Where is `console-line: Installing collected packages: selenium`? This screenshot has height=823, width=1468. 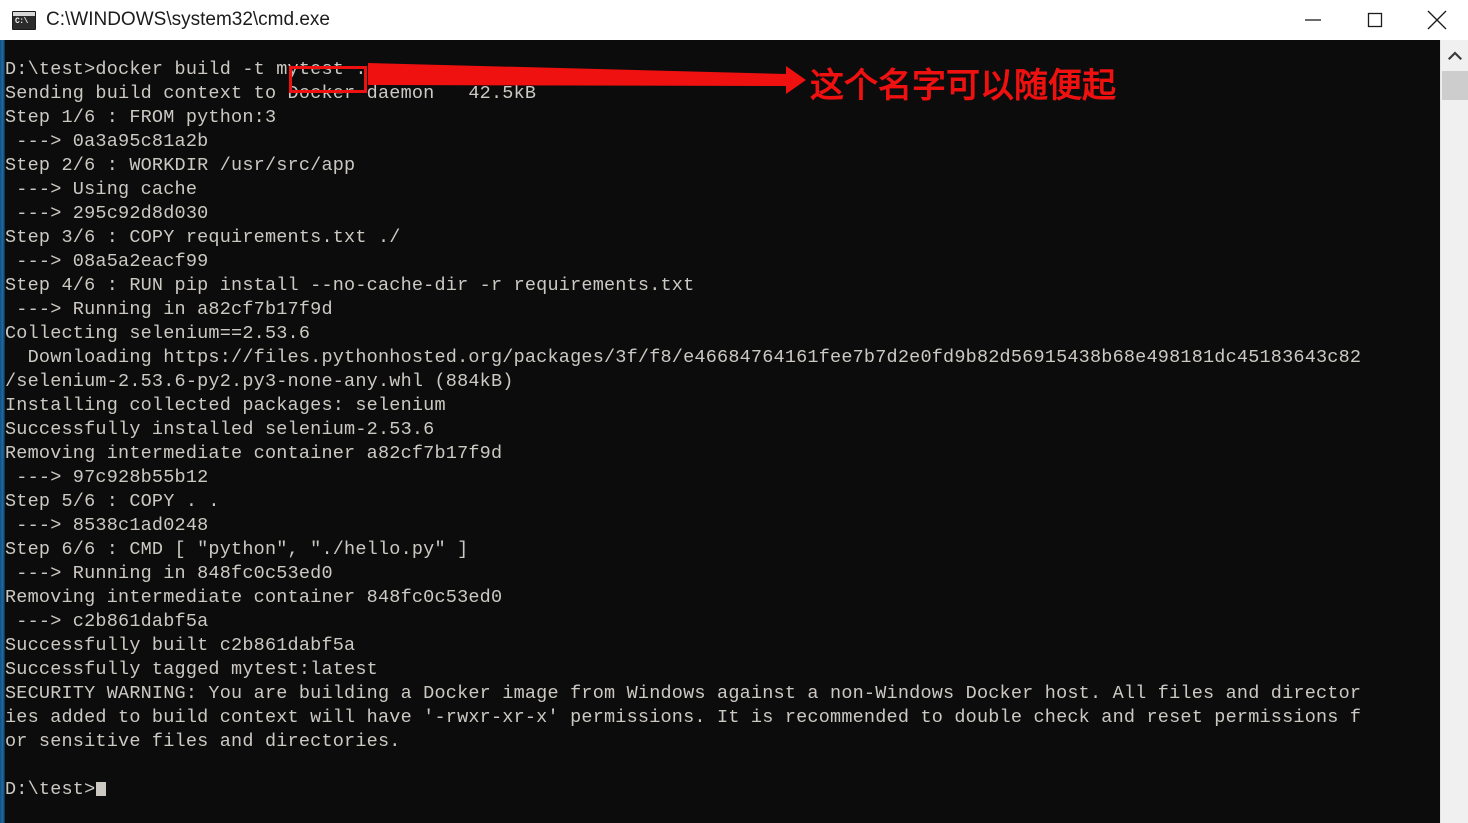
console-line: Installing collected packages: selenium is located at coordinates (225, 405).